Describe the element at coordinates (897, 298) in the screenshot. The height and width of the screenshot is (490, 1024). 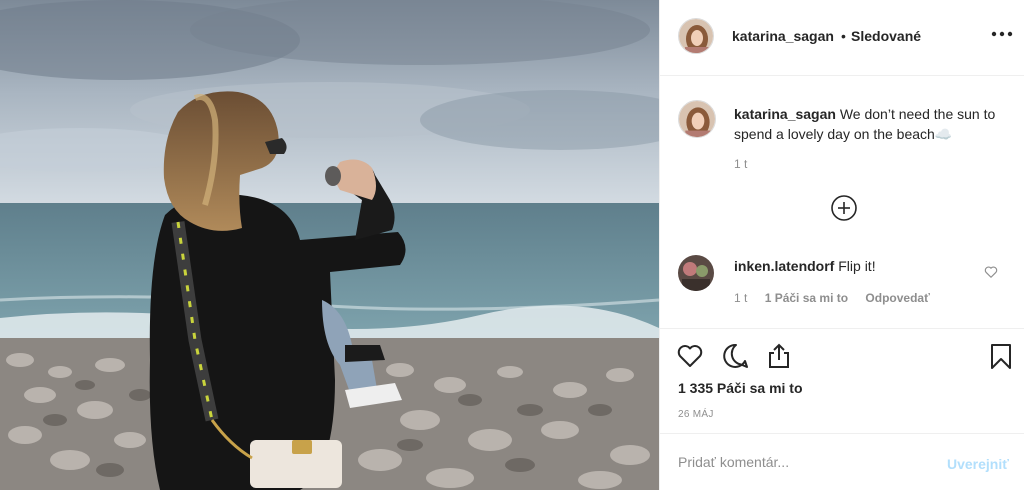
I see `reply-button: Odpovedať` at that location.